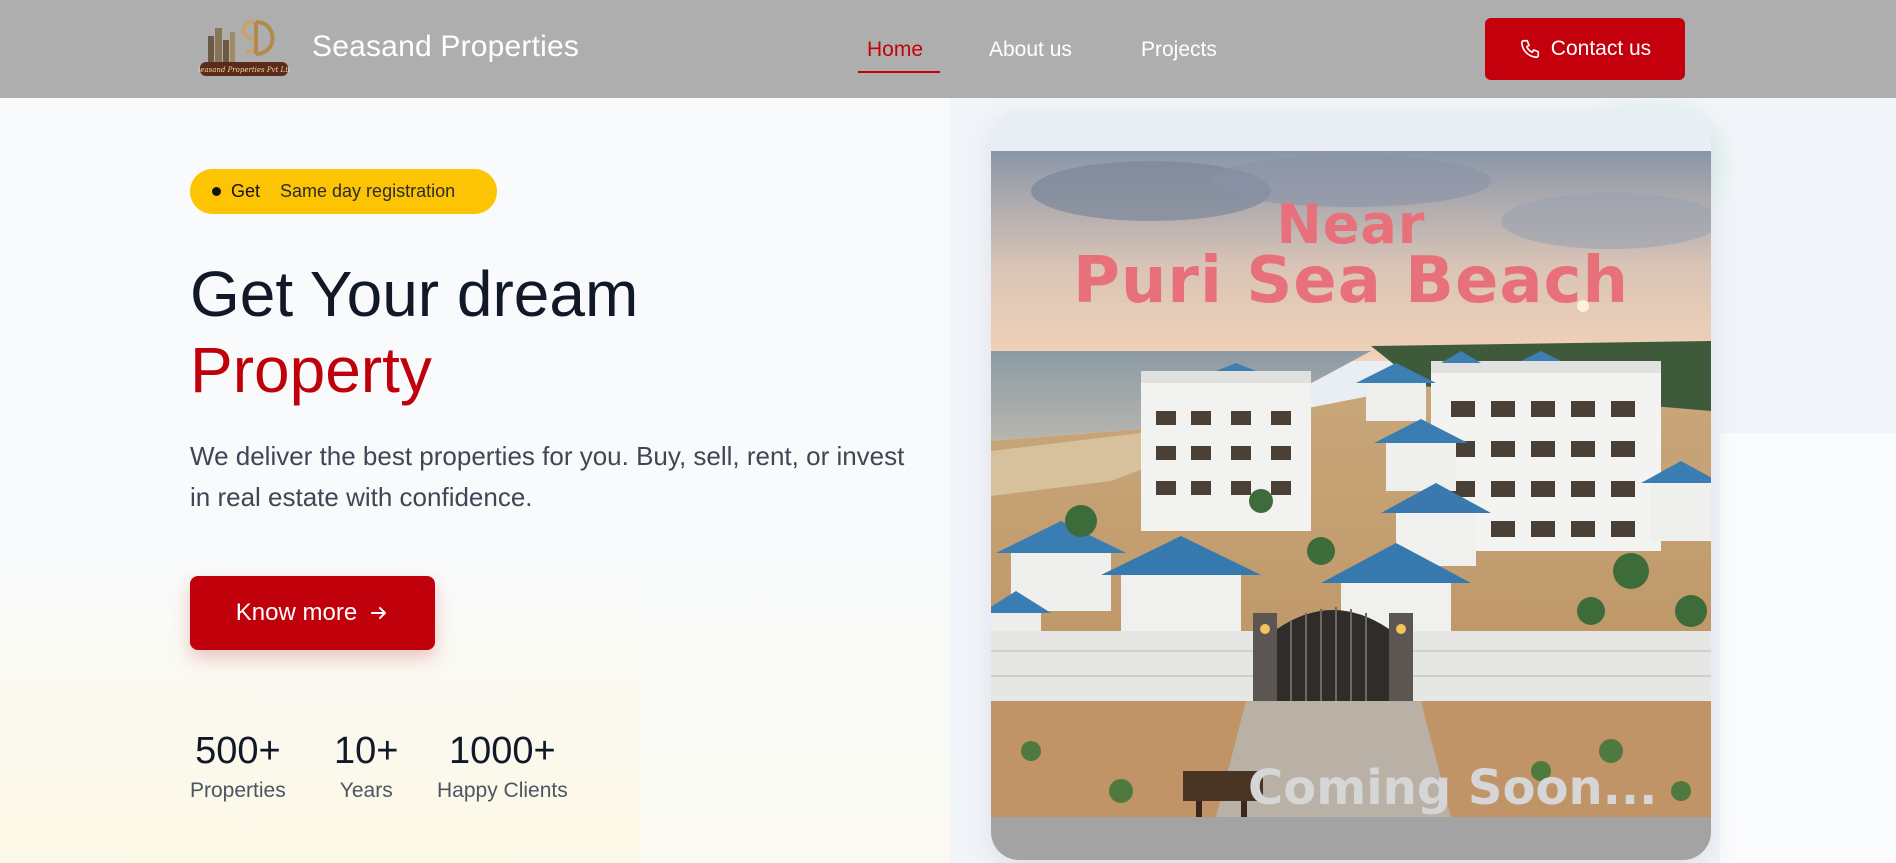 This screenshot has height=863, width=1896. Describe the element at coordinates (238, 751) in the screenshot. I see `stat-value: 500+` at that location.